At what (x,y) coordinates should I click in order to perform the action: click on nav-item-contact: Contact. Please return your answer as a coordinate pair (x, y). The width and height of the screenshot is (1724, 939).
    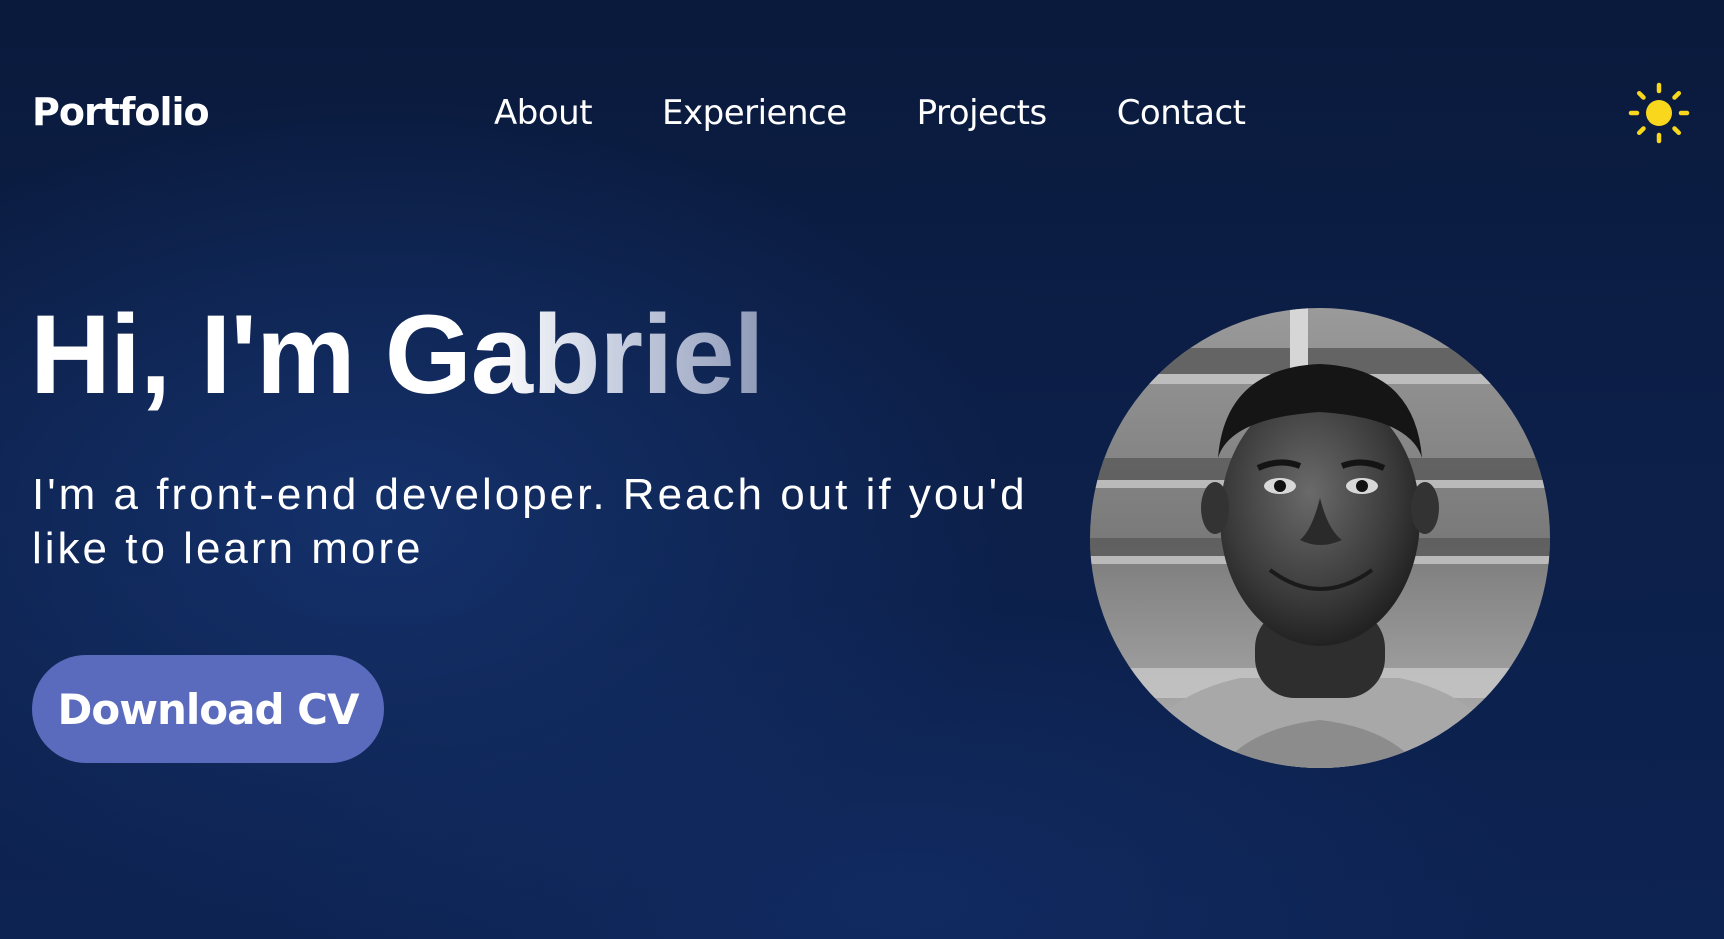
    Looking at the image, I should click on (1181, 113).